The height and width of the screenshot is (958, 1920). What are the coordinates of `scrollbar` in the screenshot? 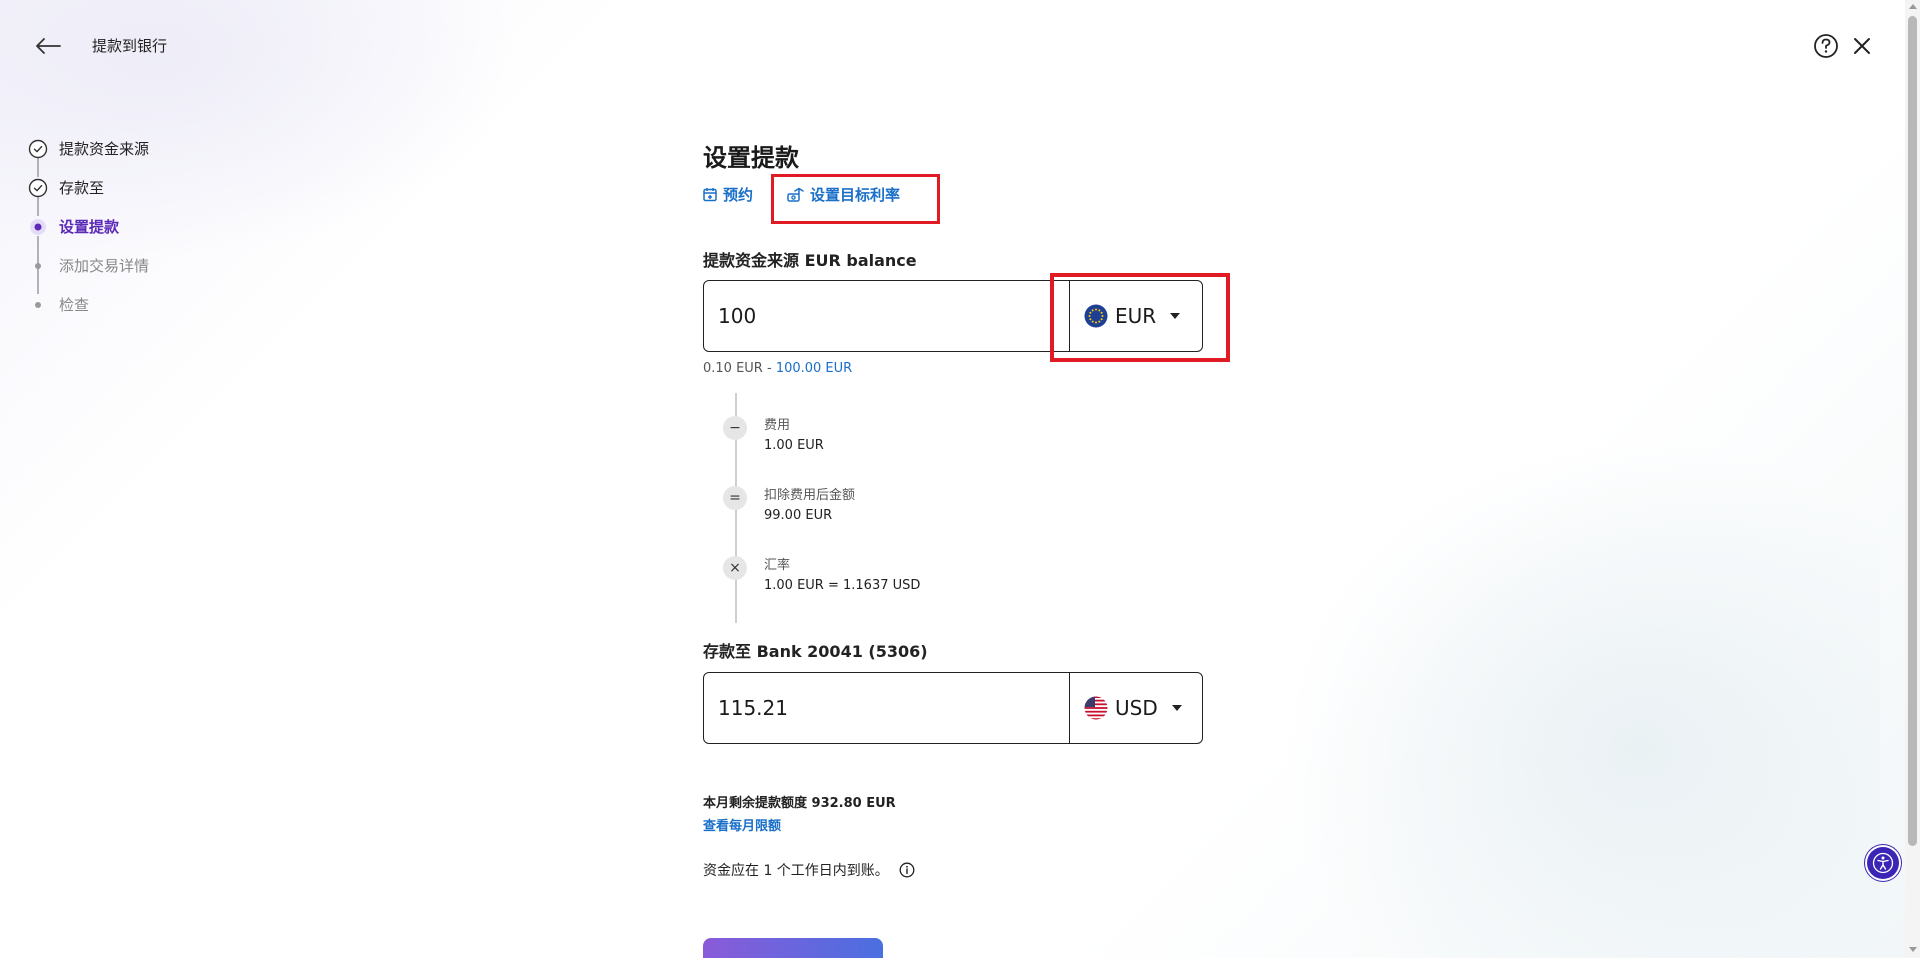 It's located at (1912, 479).